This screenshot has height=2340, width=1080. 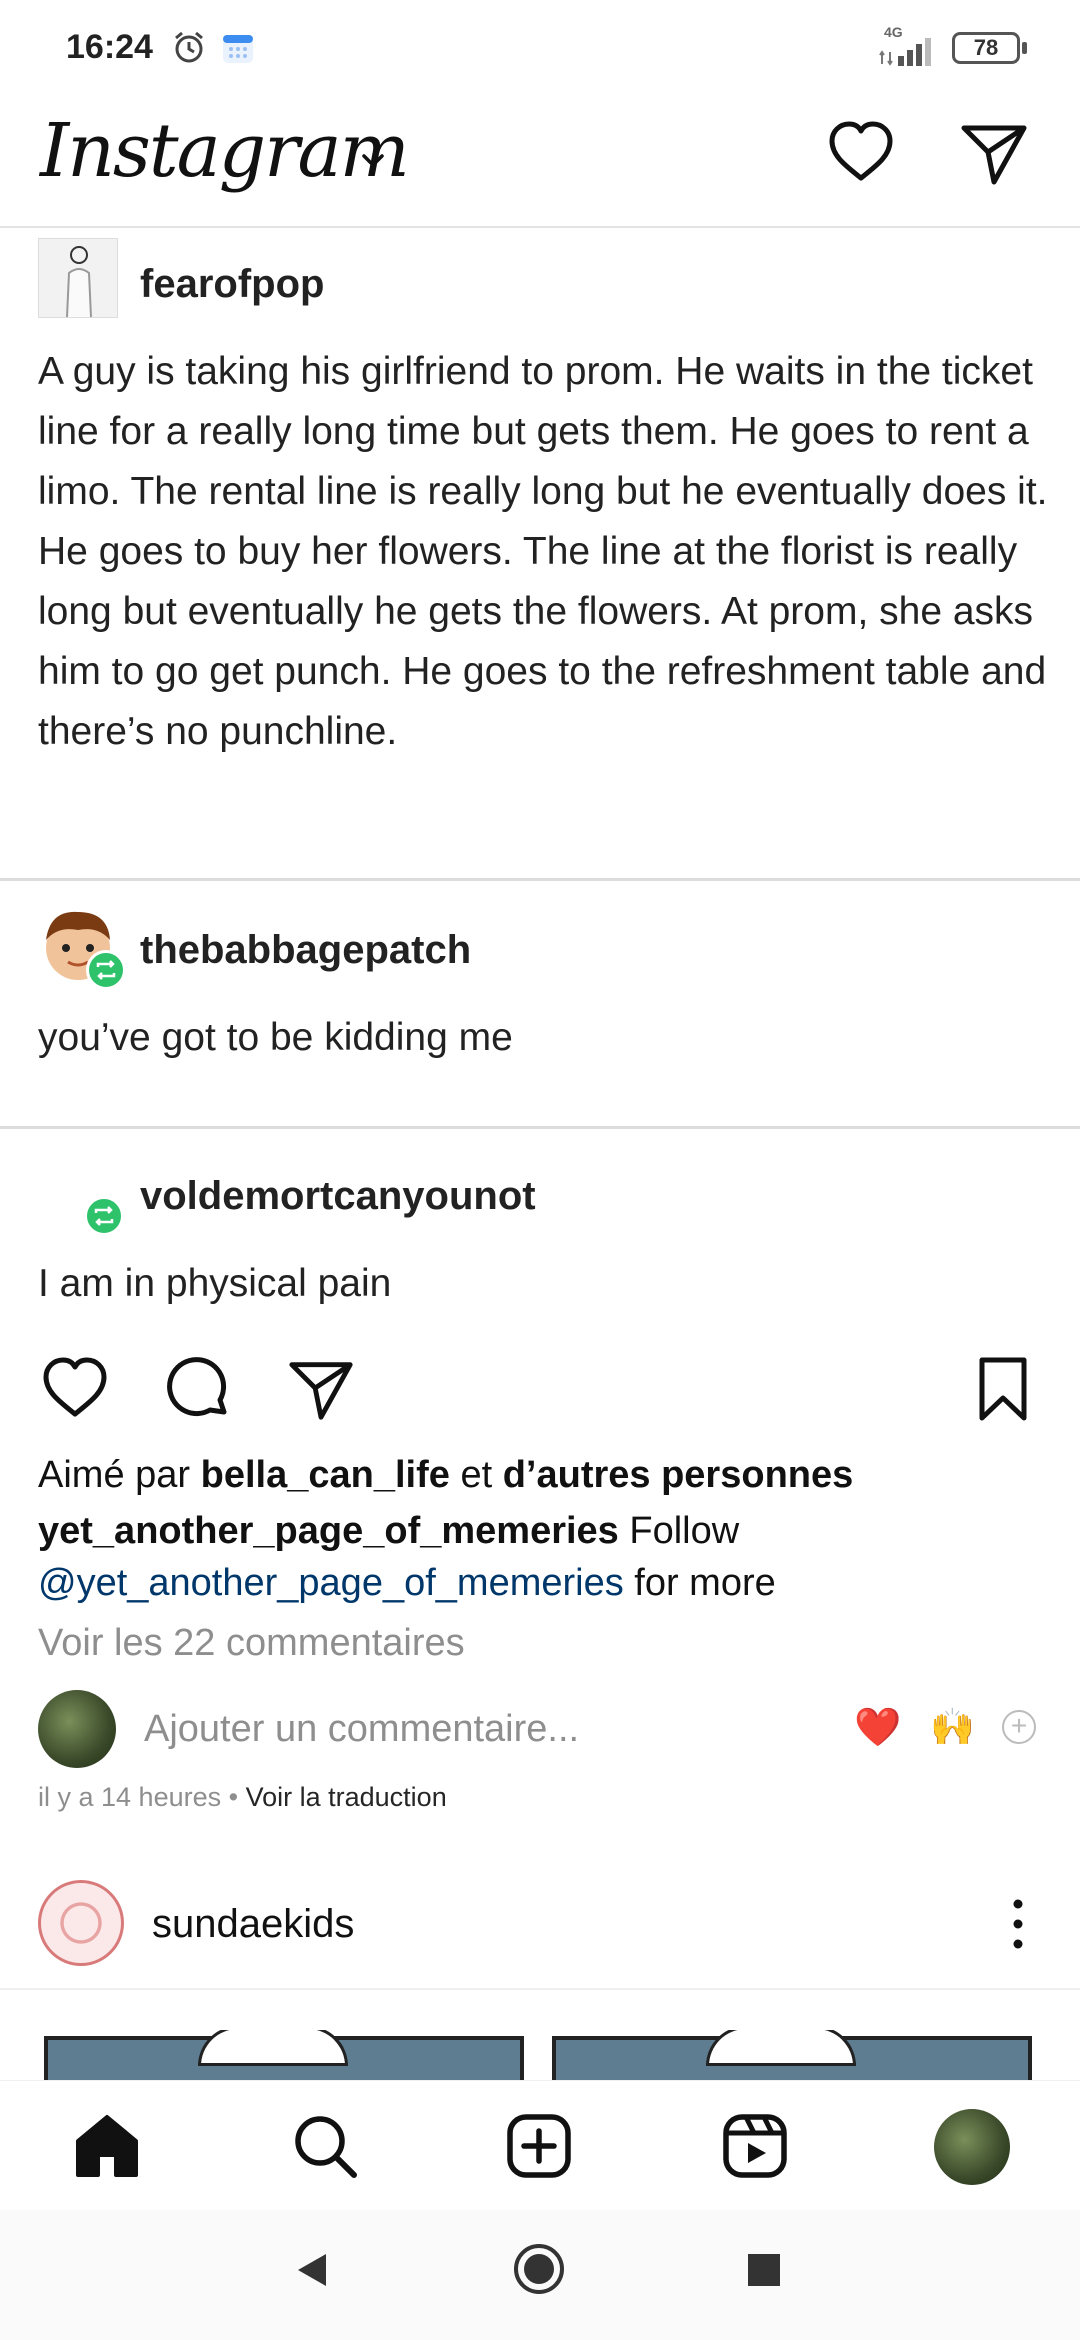 What do you see at coordinates (764, 2270) in the screenshot?
I see `recents-icon` at bounding box center [764, 2270].